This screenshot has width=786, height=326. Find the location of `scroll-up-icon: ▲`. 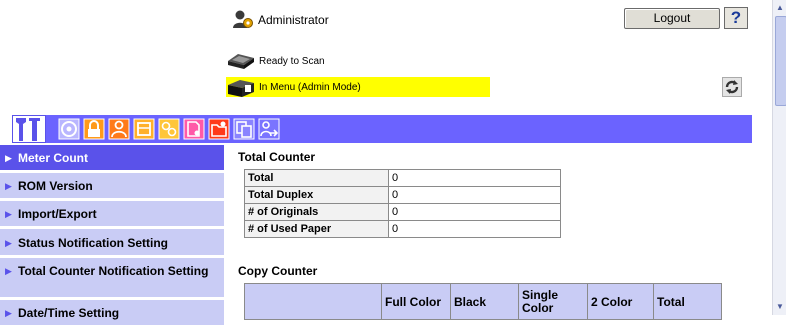

scroll-up-icon: ▲ is located at coordinates (779, 8).